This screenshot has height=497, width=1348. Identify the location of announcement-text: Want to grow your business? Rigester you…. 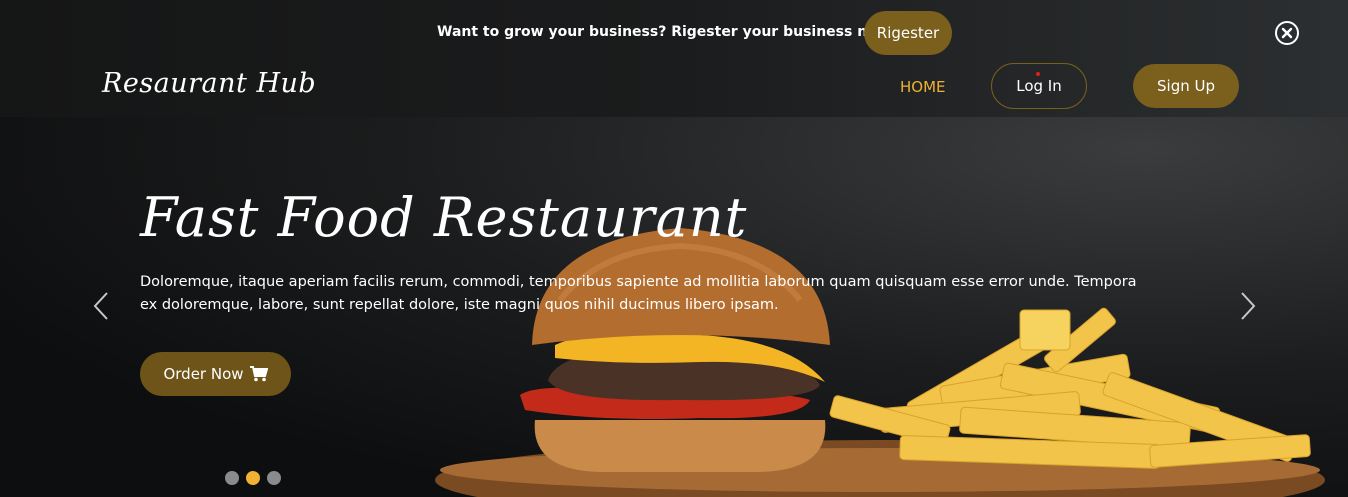
(667, 32).